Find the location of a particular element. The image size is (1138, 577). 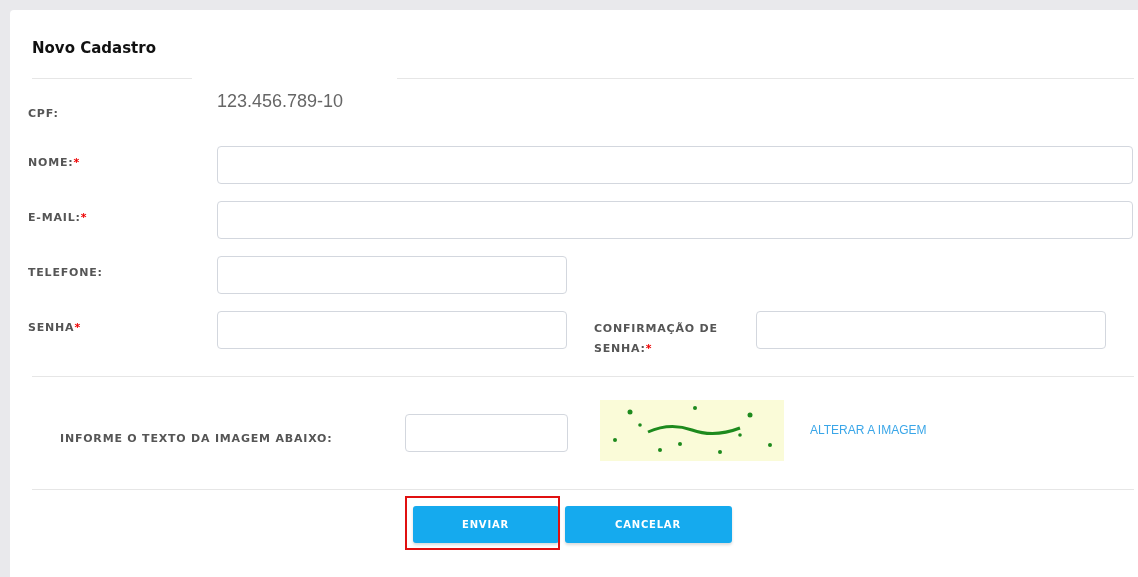

form-button: CANCELAR is located at coordinates (648, 524).